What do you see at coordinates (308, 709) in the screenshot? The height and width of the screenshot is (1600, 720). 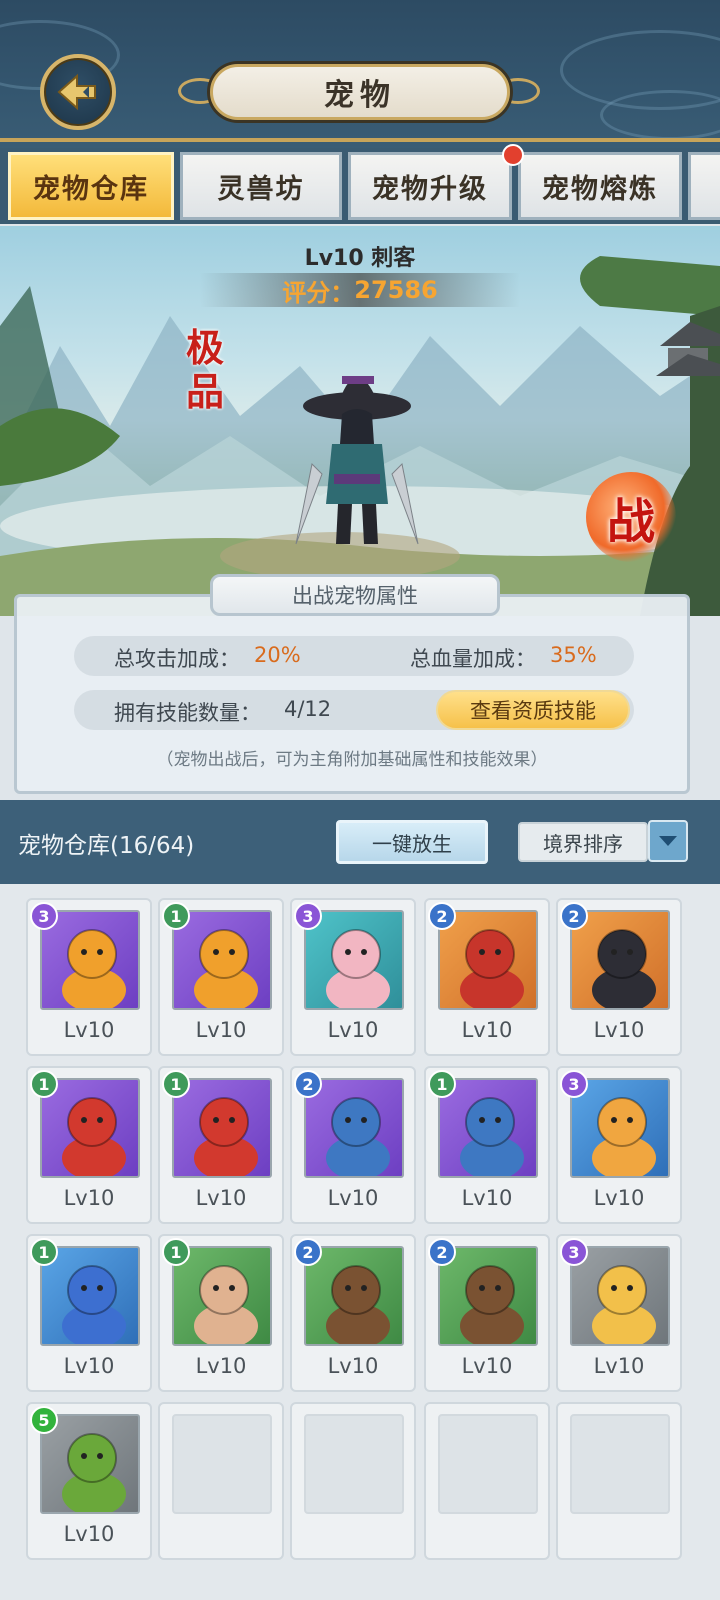 I see `skill-count-value: 4/12` at bounding box center [308, 709].